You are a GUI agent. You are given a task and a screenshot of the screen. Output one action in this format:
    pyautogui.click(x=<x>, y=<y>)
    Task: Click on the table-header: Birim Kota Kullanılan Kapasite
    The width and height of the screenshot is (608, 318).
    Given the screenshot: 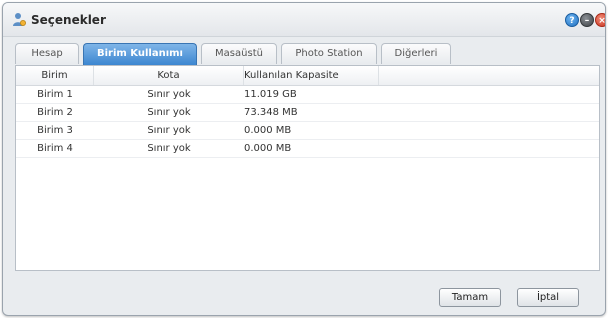 What is the action you would take?
    pyautogui.click(x=307, y=76)
    